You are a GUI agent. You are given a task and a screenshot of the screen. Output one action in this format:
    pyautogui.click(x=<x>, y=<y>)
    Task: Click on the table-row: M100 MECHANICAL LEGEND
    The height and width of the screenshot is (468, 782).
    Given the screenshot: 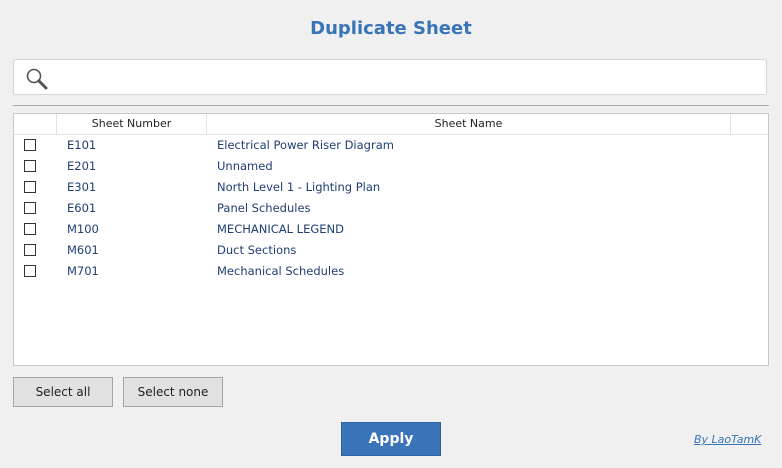 What is the action you would take?
    pyautogui.click(x=391, y=229)
    